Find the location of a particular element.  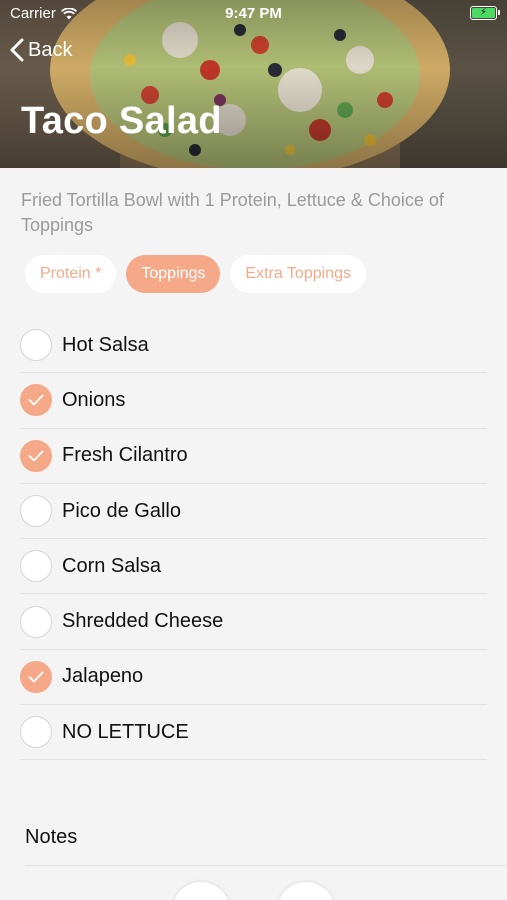

divider is located at coordinates (266, 865).